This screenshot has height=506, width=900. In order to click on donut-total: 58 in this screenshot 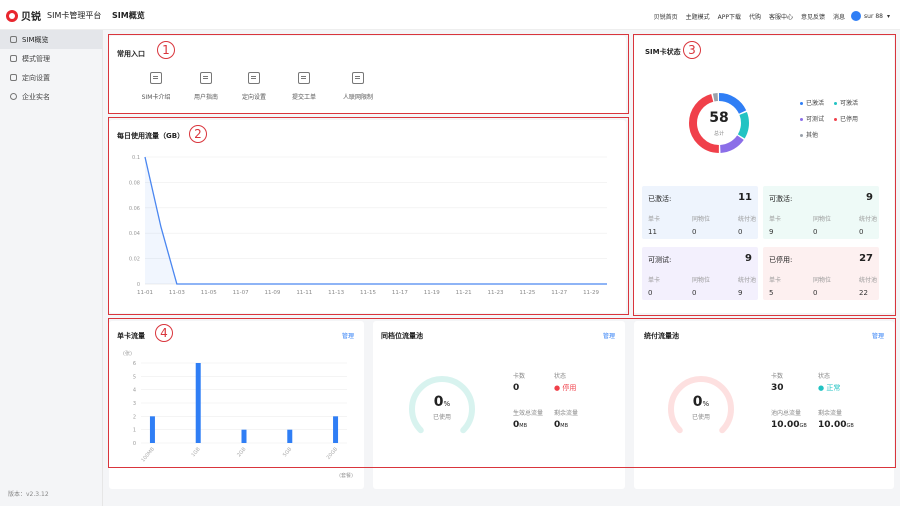, I will do `click(719, 118)`.